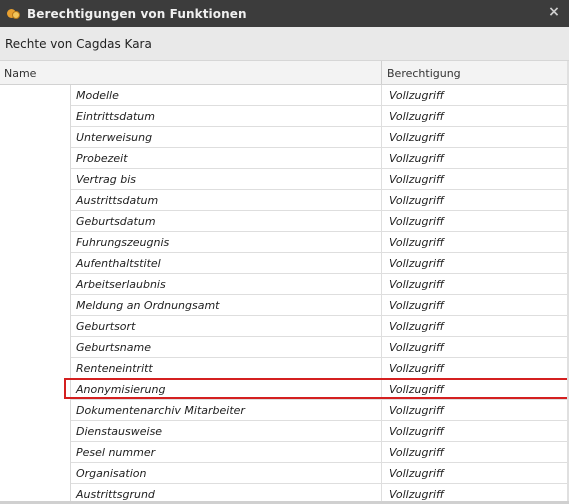 The width and height of the screenshot is (569, 504). What do you see at coordinates (424, 73) in the screenshot?
I see `column-header-permission: Berechtigung` at bounding box center [424, 73].